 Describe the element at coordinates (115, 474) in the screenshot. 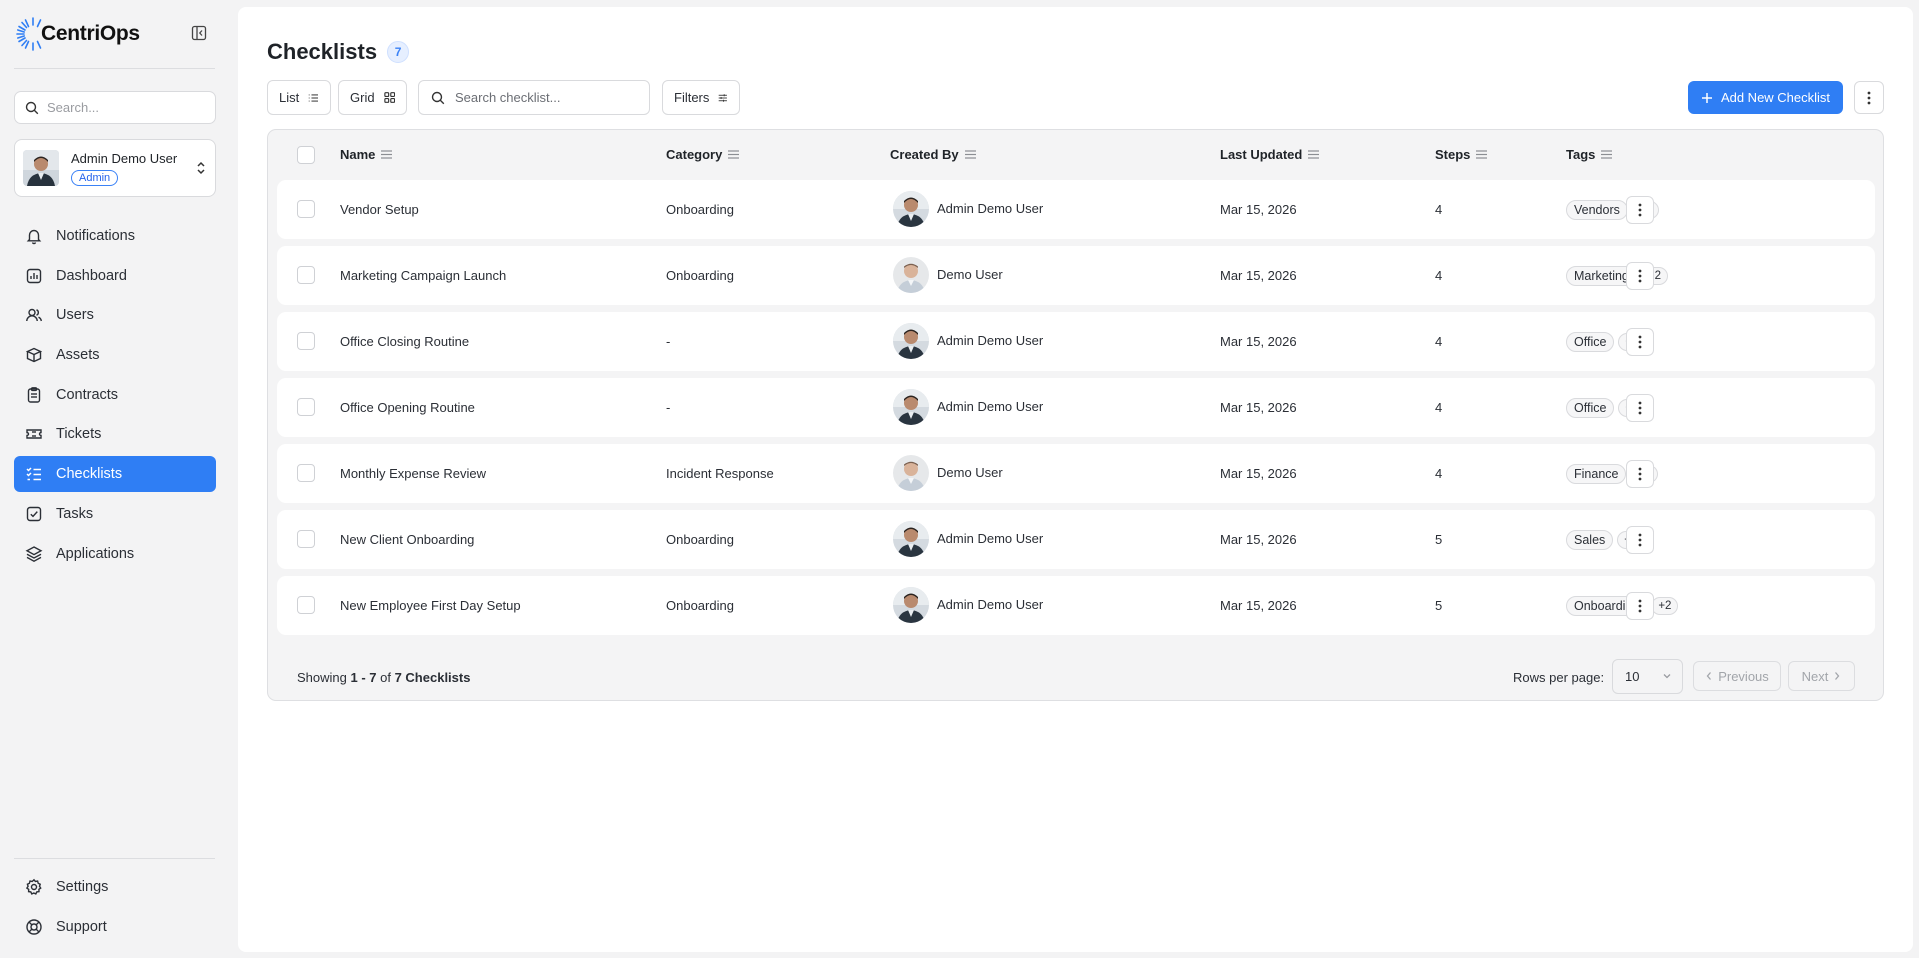

I see `sidebar-item-checklists: Checklists` at that location.